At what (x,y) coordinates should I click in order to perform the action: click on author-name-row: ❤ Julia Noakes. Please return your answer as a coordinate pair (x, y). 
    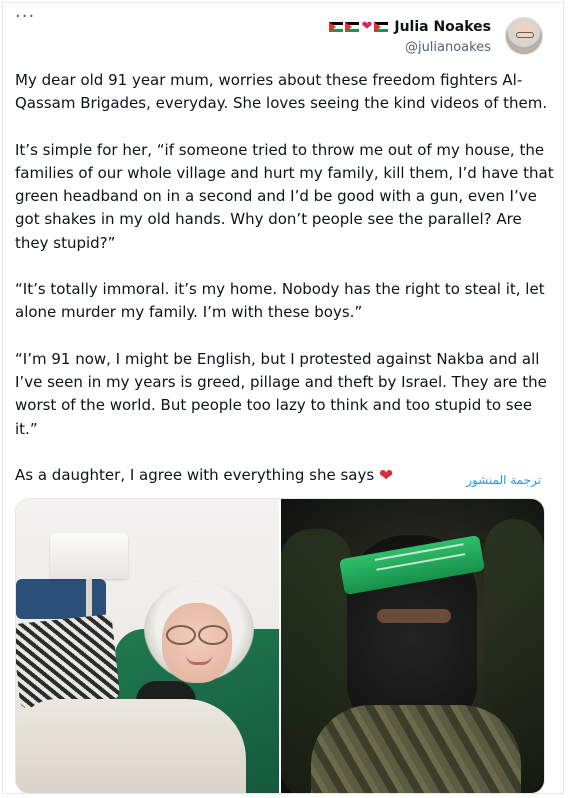
    Looking at the image, I should click on (410, 27).